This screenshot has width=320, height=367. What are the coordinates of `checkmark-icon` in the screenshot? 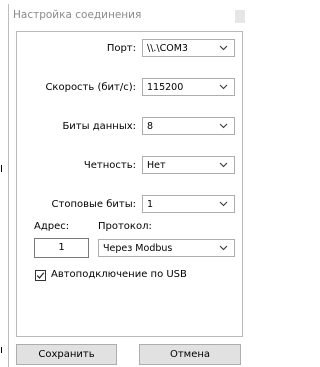 It's located at (40, 275).